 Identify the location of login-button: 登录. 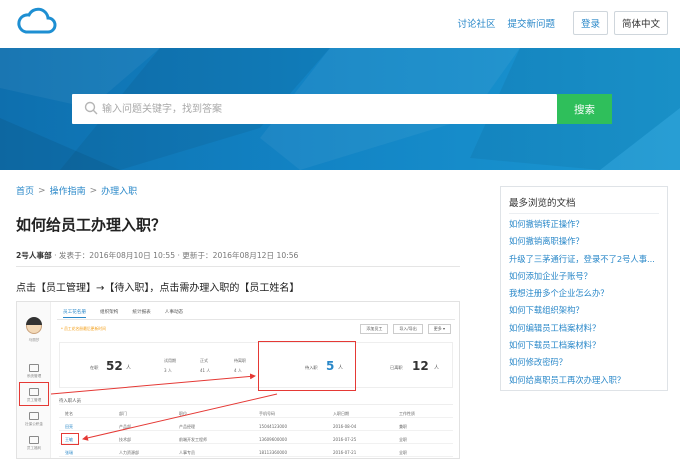
(590, 23).